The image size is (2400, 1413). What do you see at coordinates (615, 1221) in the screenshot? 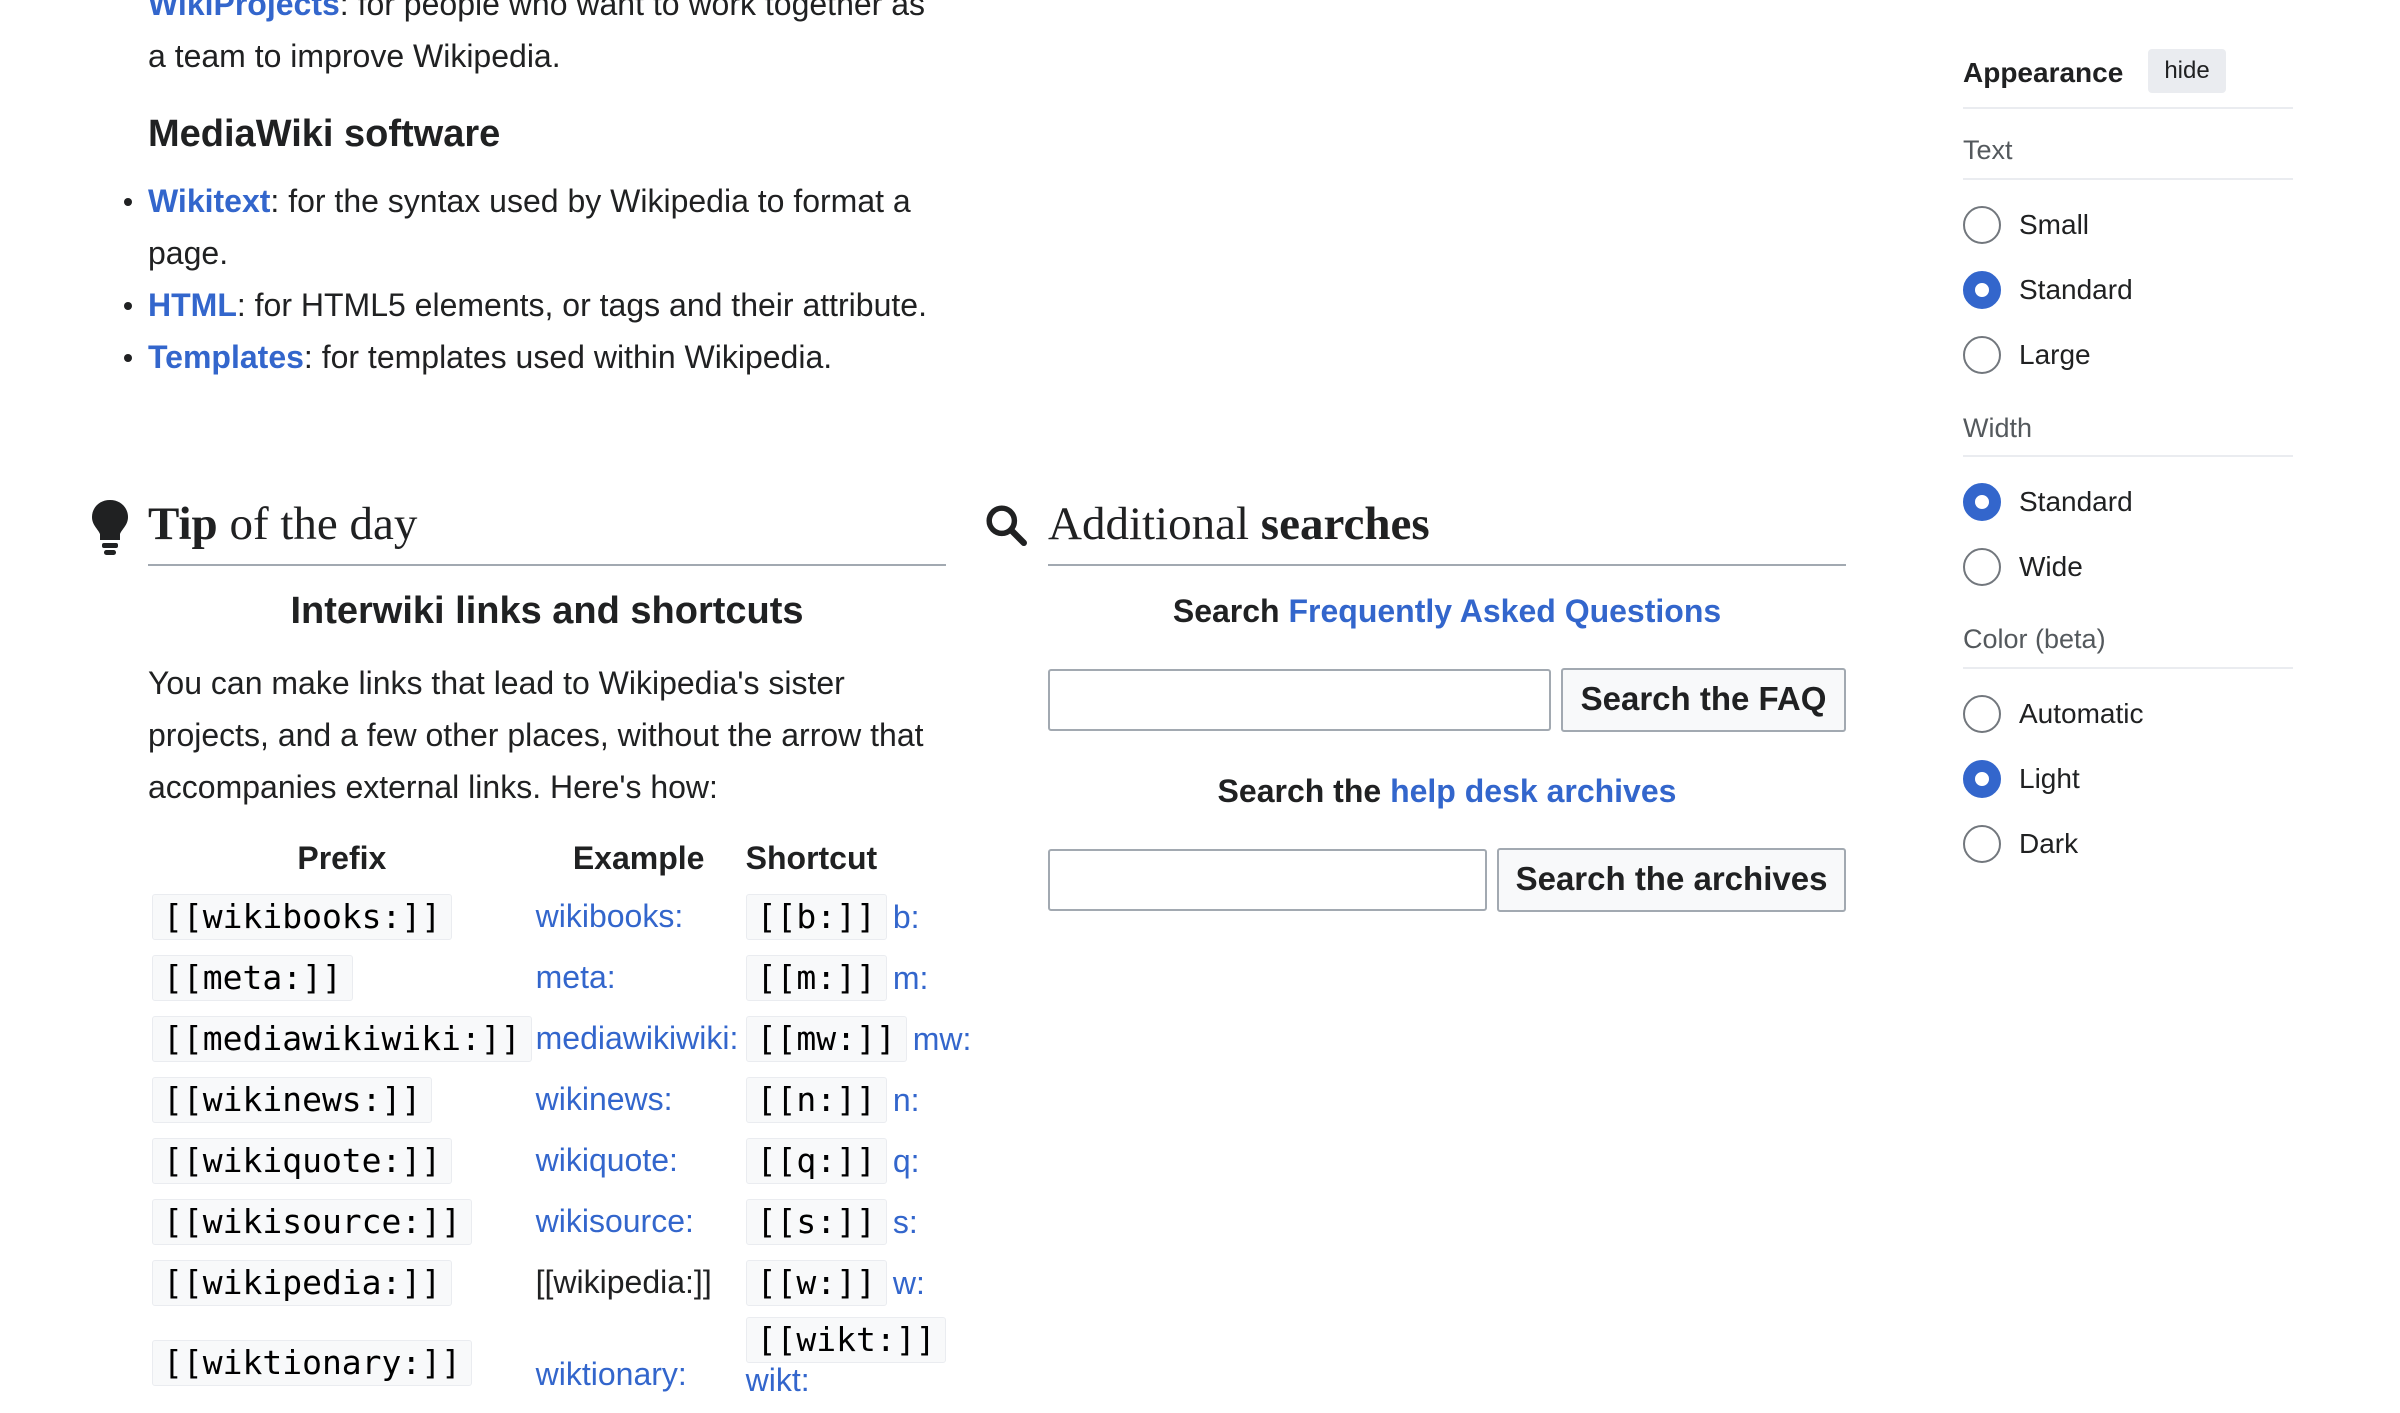
I see `example-link: wikisource:` at bounding box center [615, 1221].